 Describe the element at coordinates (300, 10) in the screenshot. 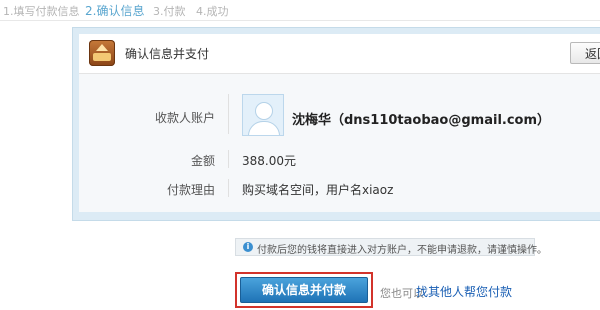

I see `progress-steps: 1.填写付款信息 2.确认信息 3.付款 4.成功` at that location.